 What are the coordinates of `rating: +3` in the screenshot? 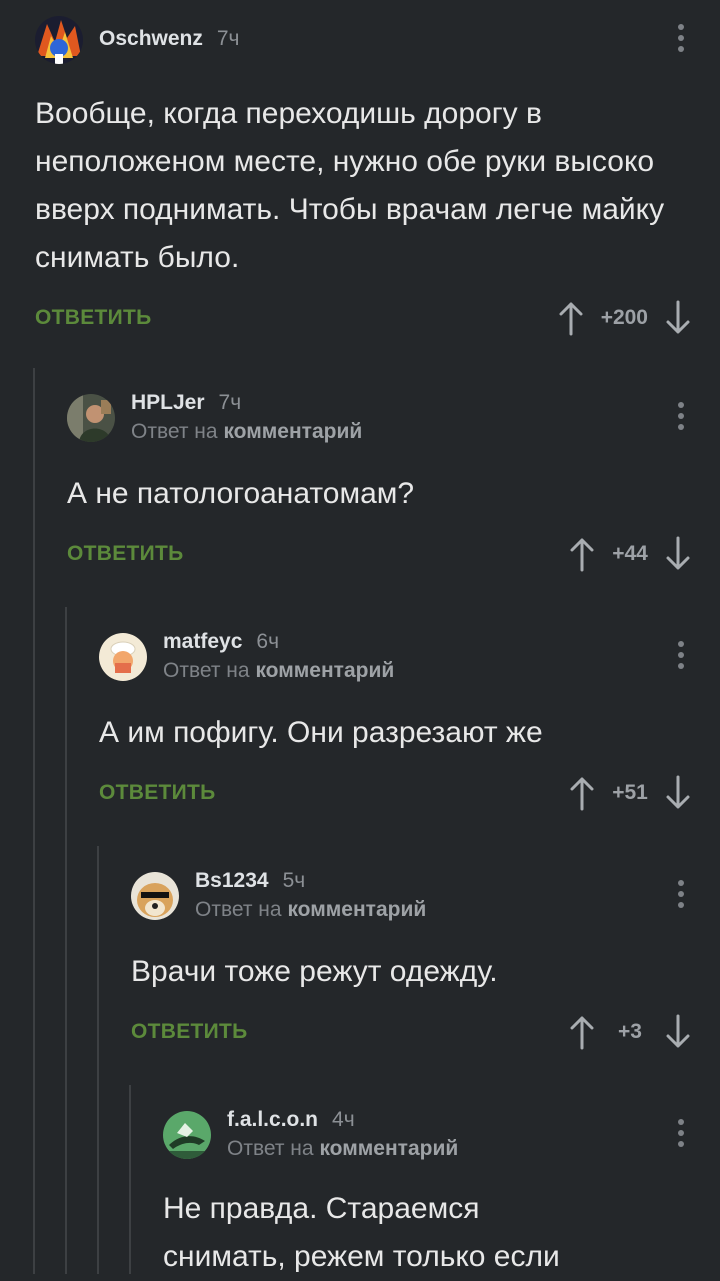 It's located at (630, 1031).